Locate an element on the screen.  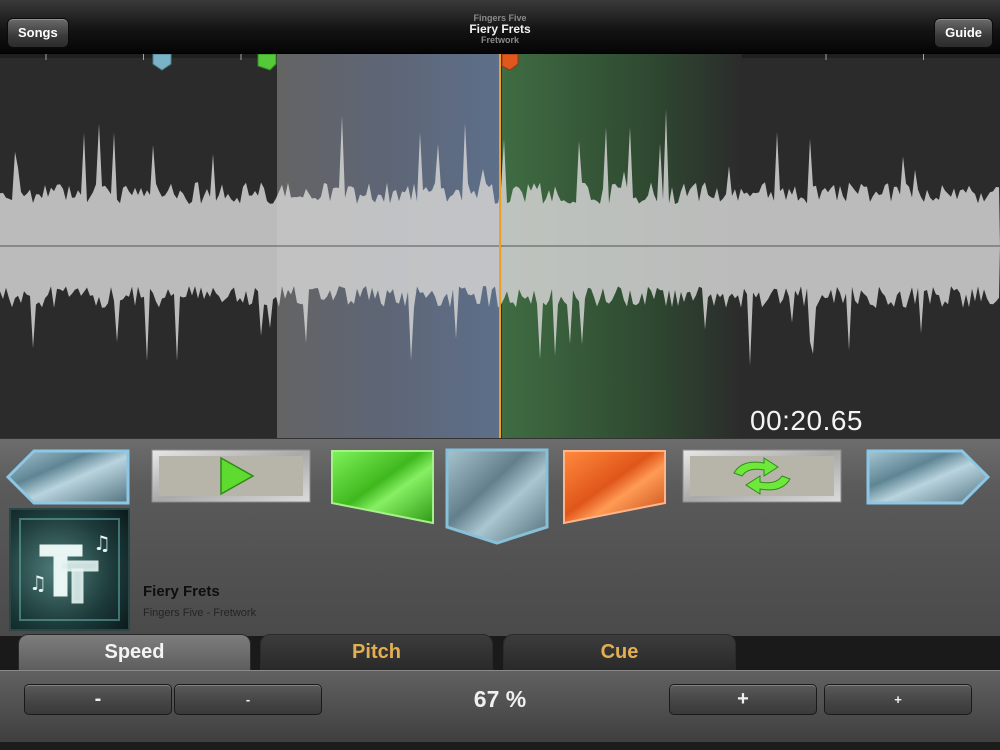
speed-decrease-small-button: - is located at coordinates (248, 699).